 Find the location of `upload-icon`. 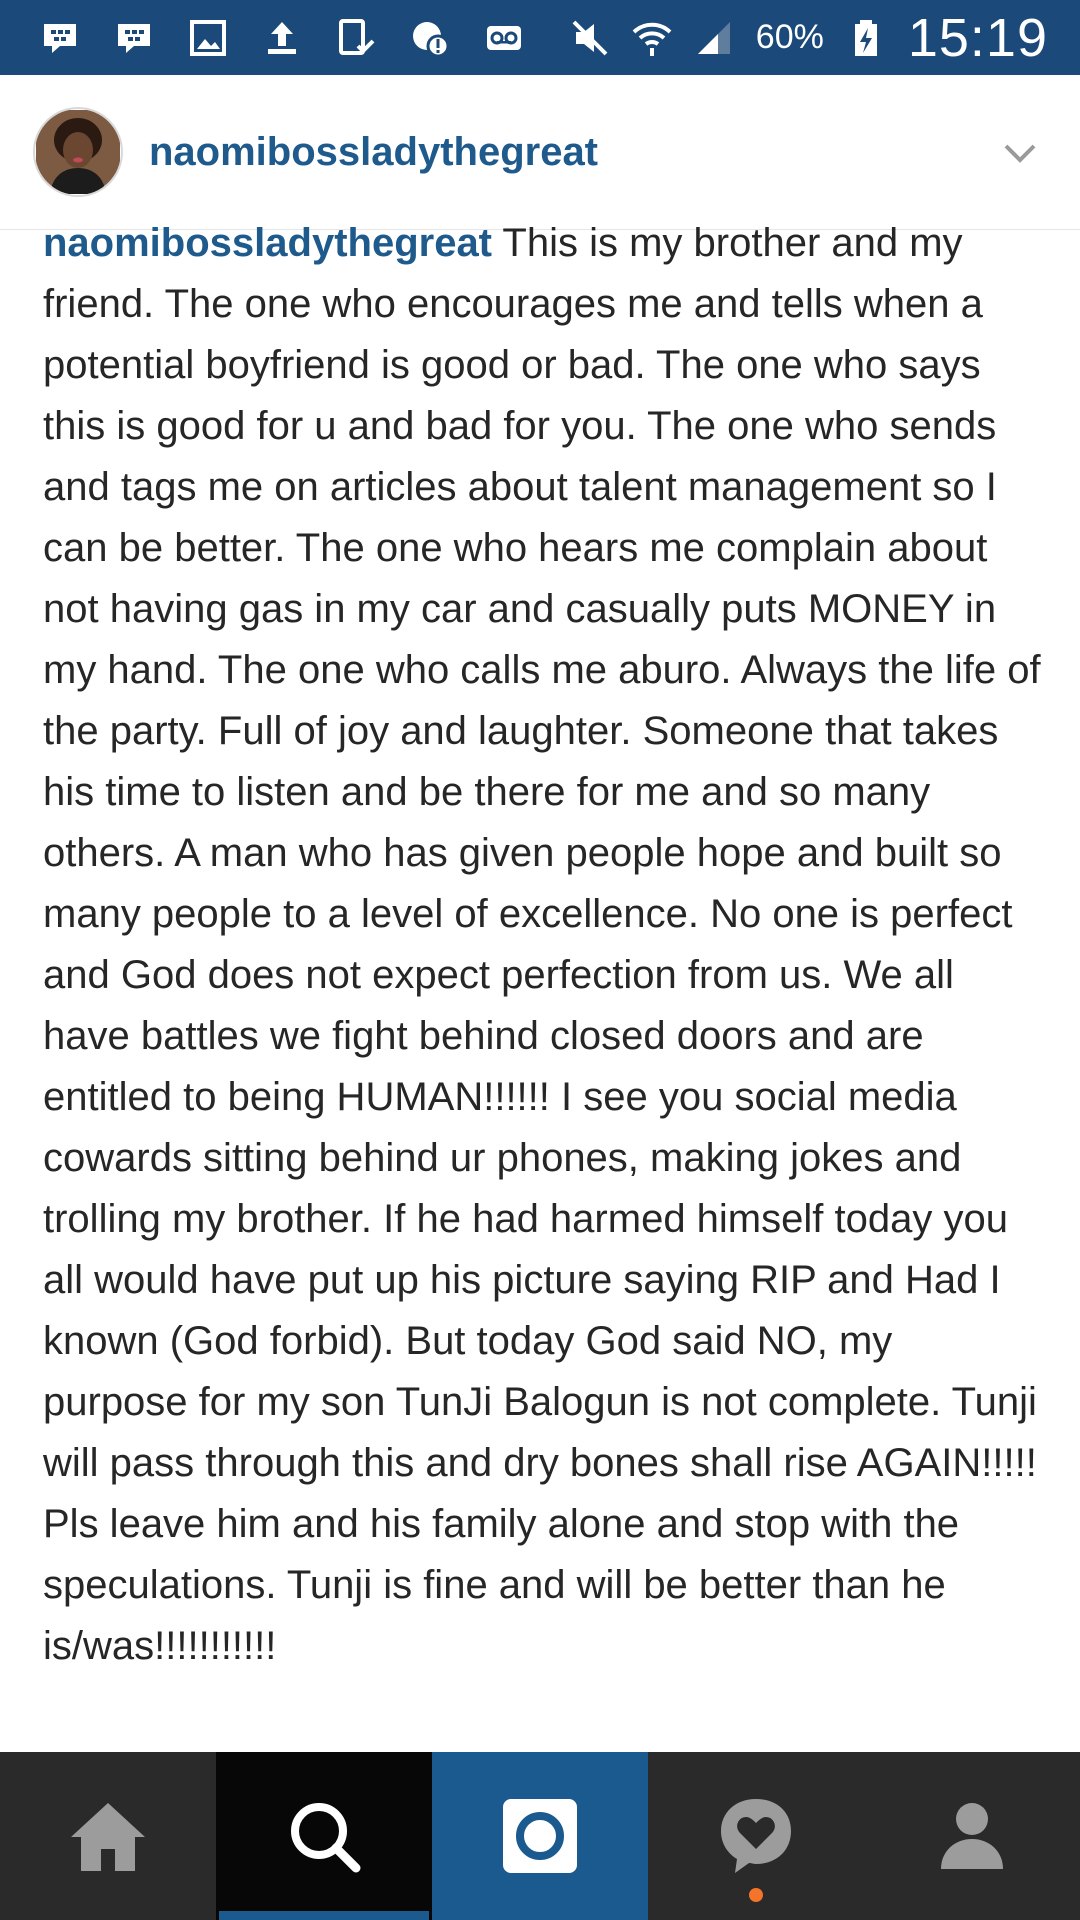

upload-icon is located at coordinates (282, 38).